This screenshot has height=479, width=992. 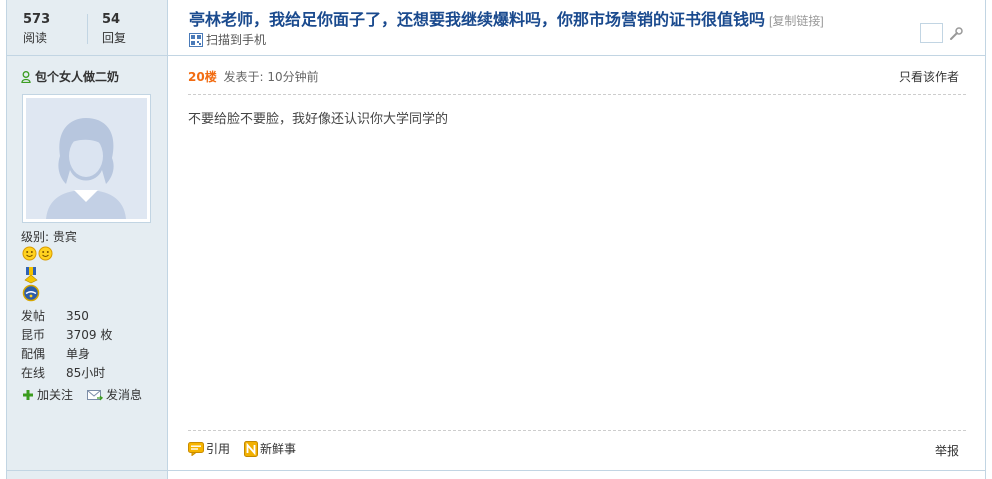 I want to click on send-message-button: 发消息, so click(x=114, y=394).